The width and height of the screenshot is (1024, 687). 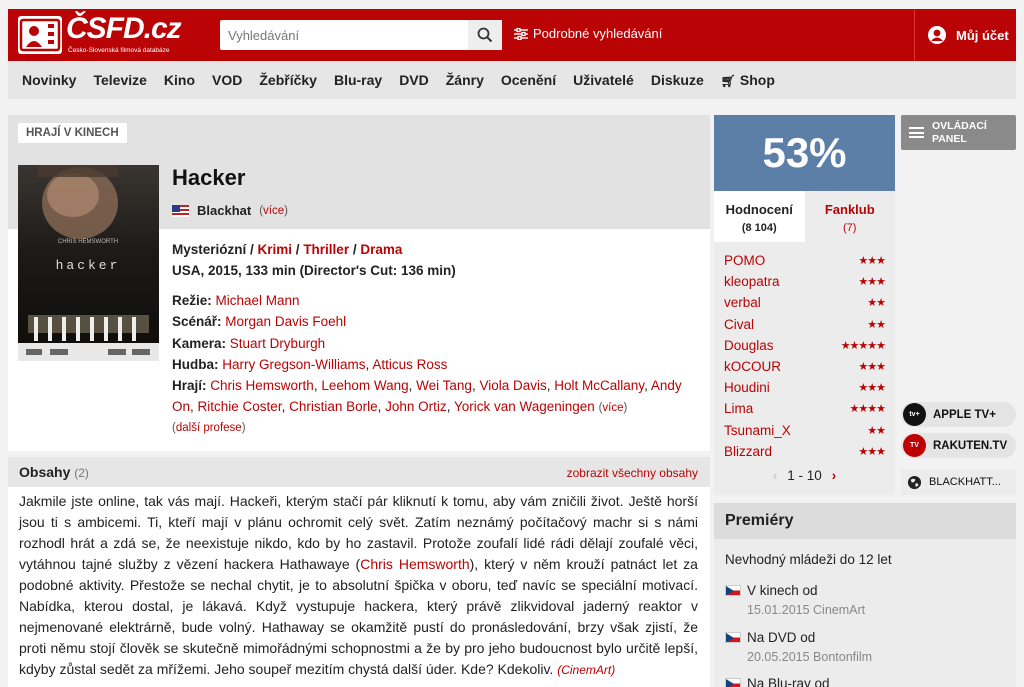 I want to click on cast-link: Chris Hemsworth, so click(x=262, y=385).